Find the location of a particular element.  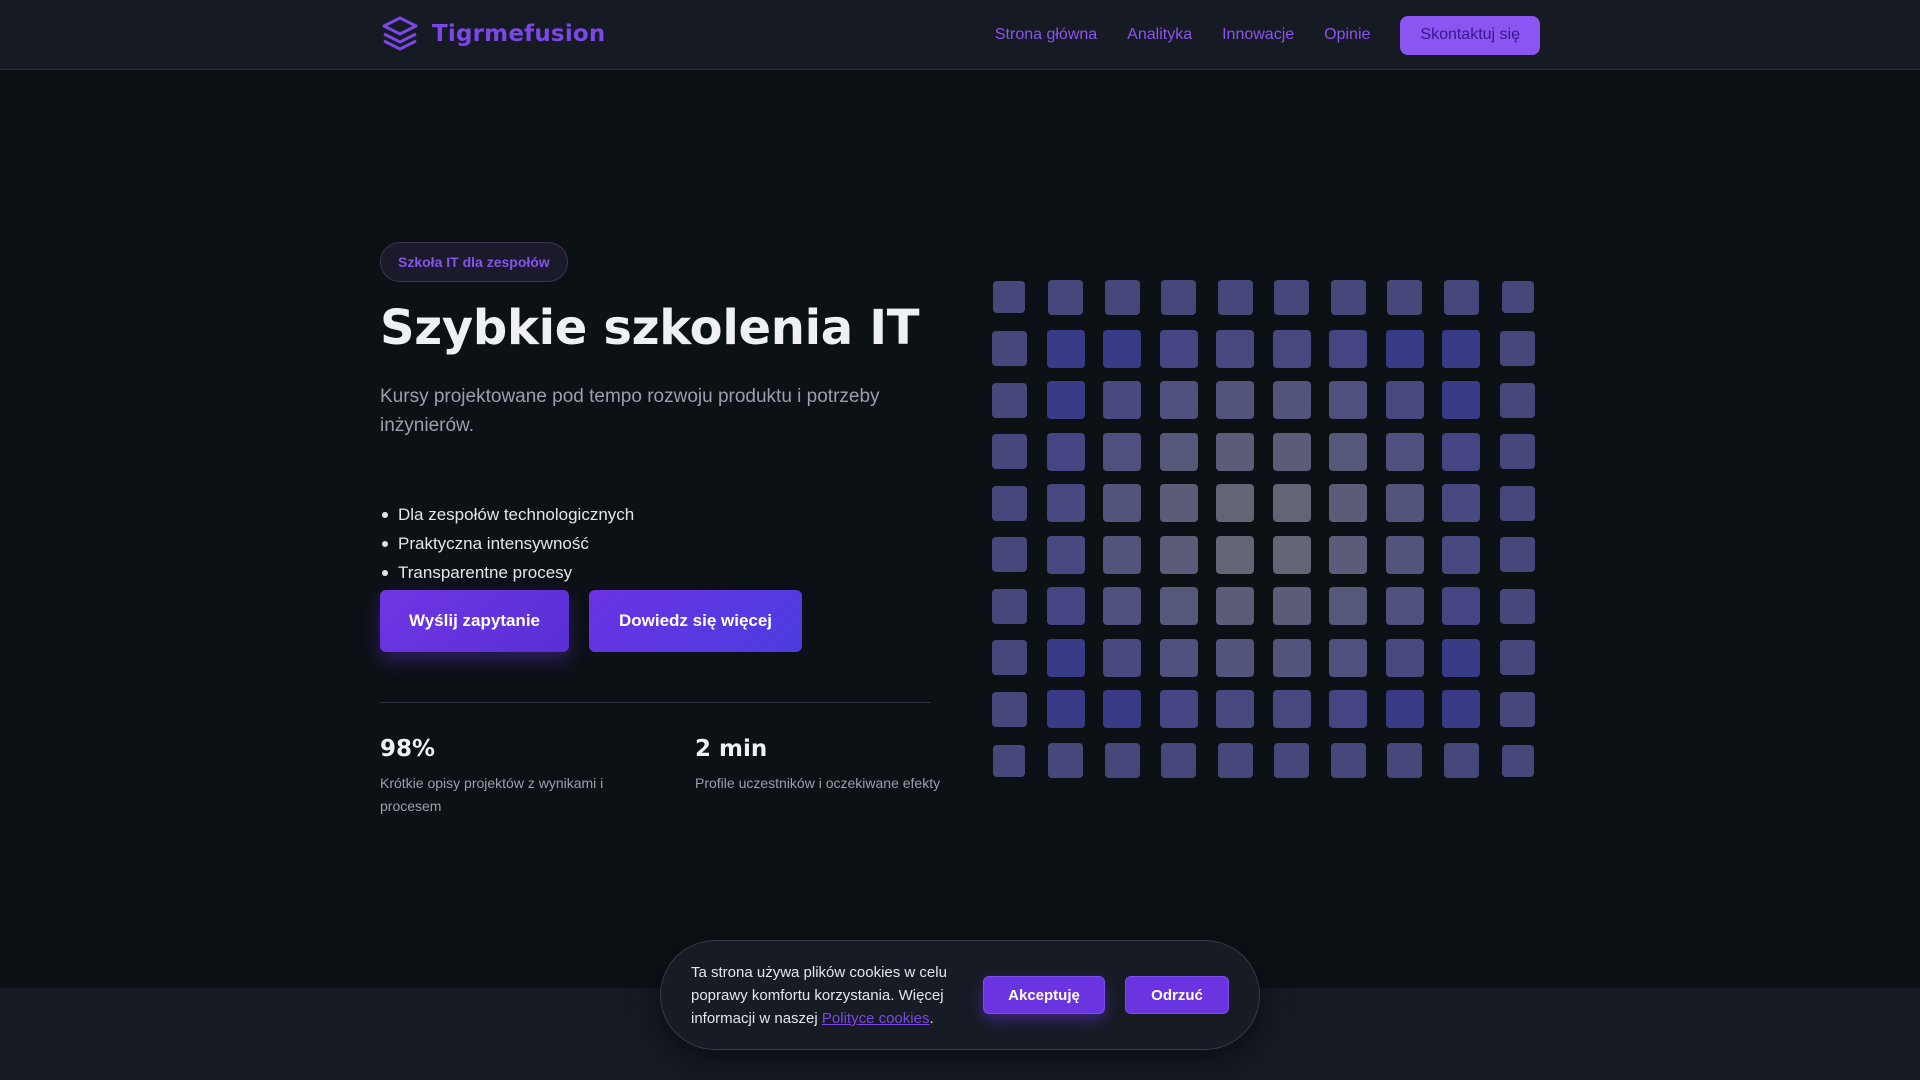

cookie-policy-link: Polityce cookies is located at coordinates (876, 1018).